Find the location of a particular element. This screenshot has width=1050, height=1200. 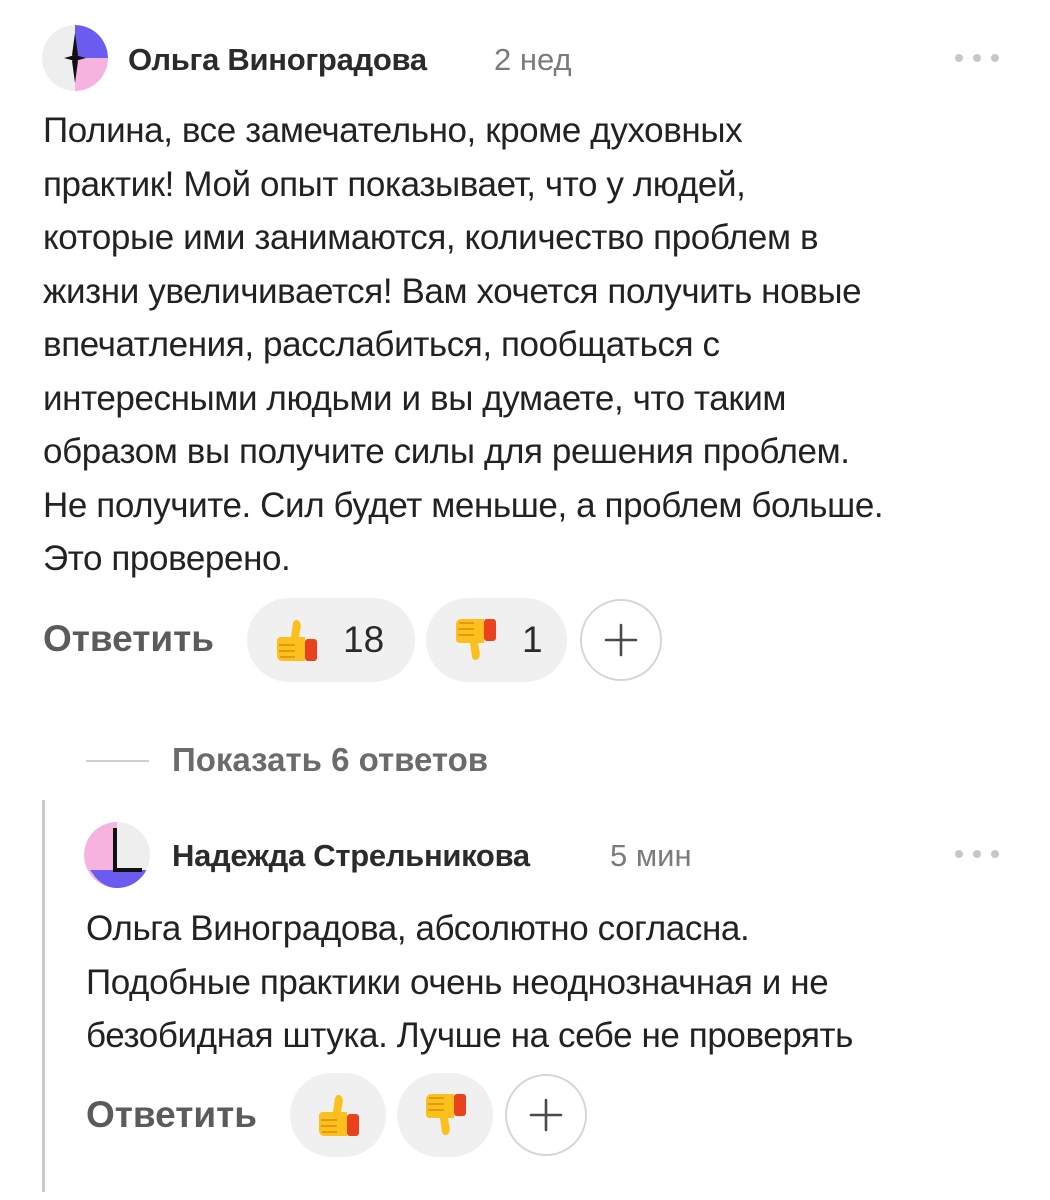

dislike-button: 1 is located at coordinates (496, 640).